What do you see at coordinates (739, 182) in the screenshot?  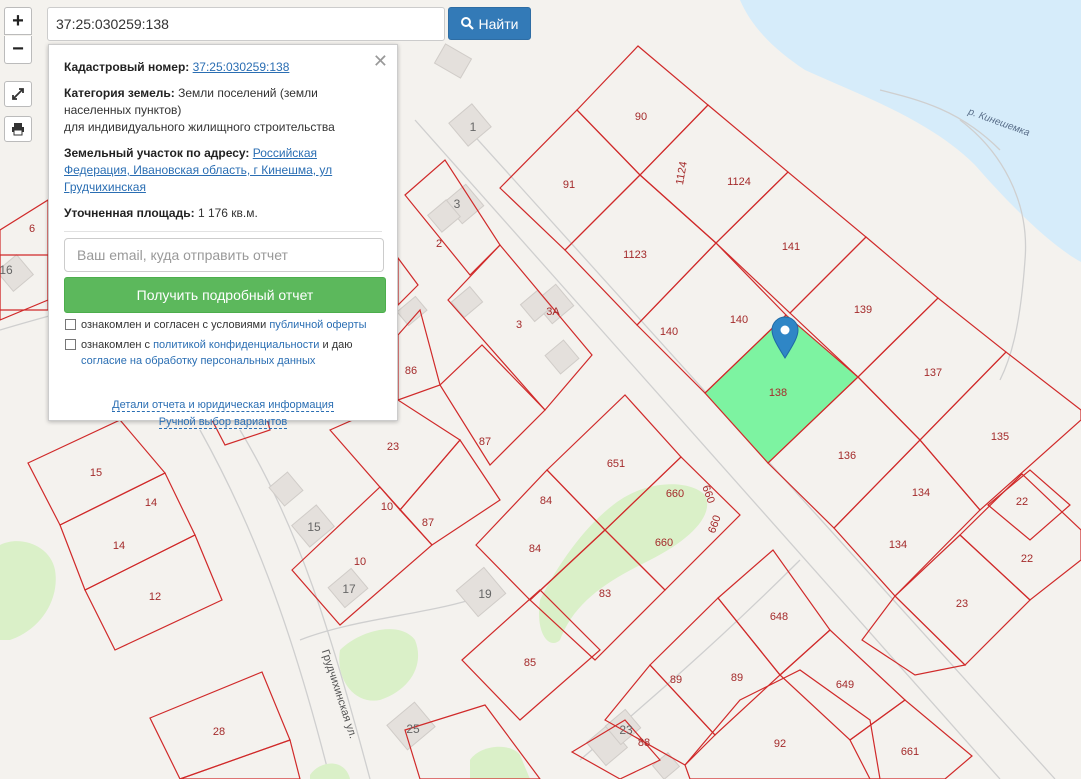 I see `parcel-number-label: 1124` at bounding box center [739, 182].